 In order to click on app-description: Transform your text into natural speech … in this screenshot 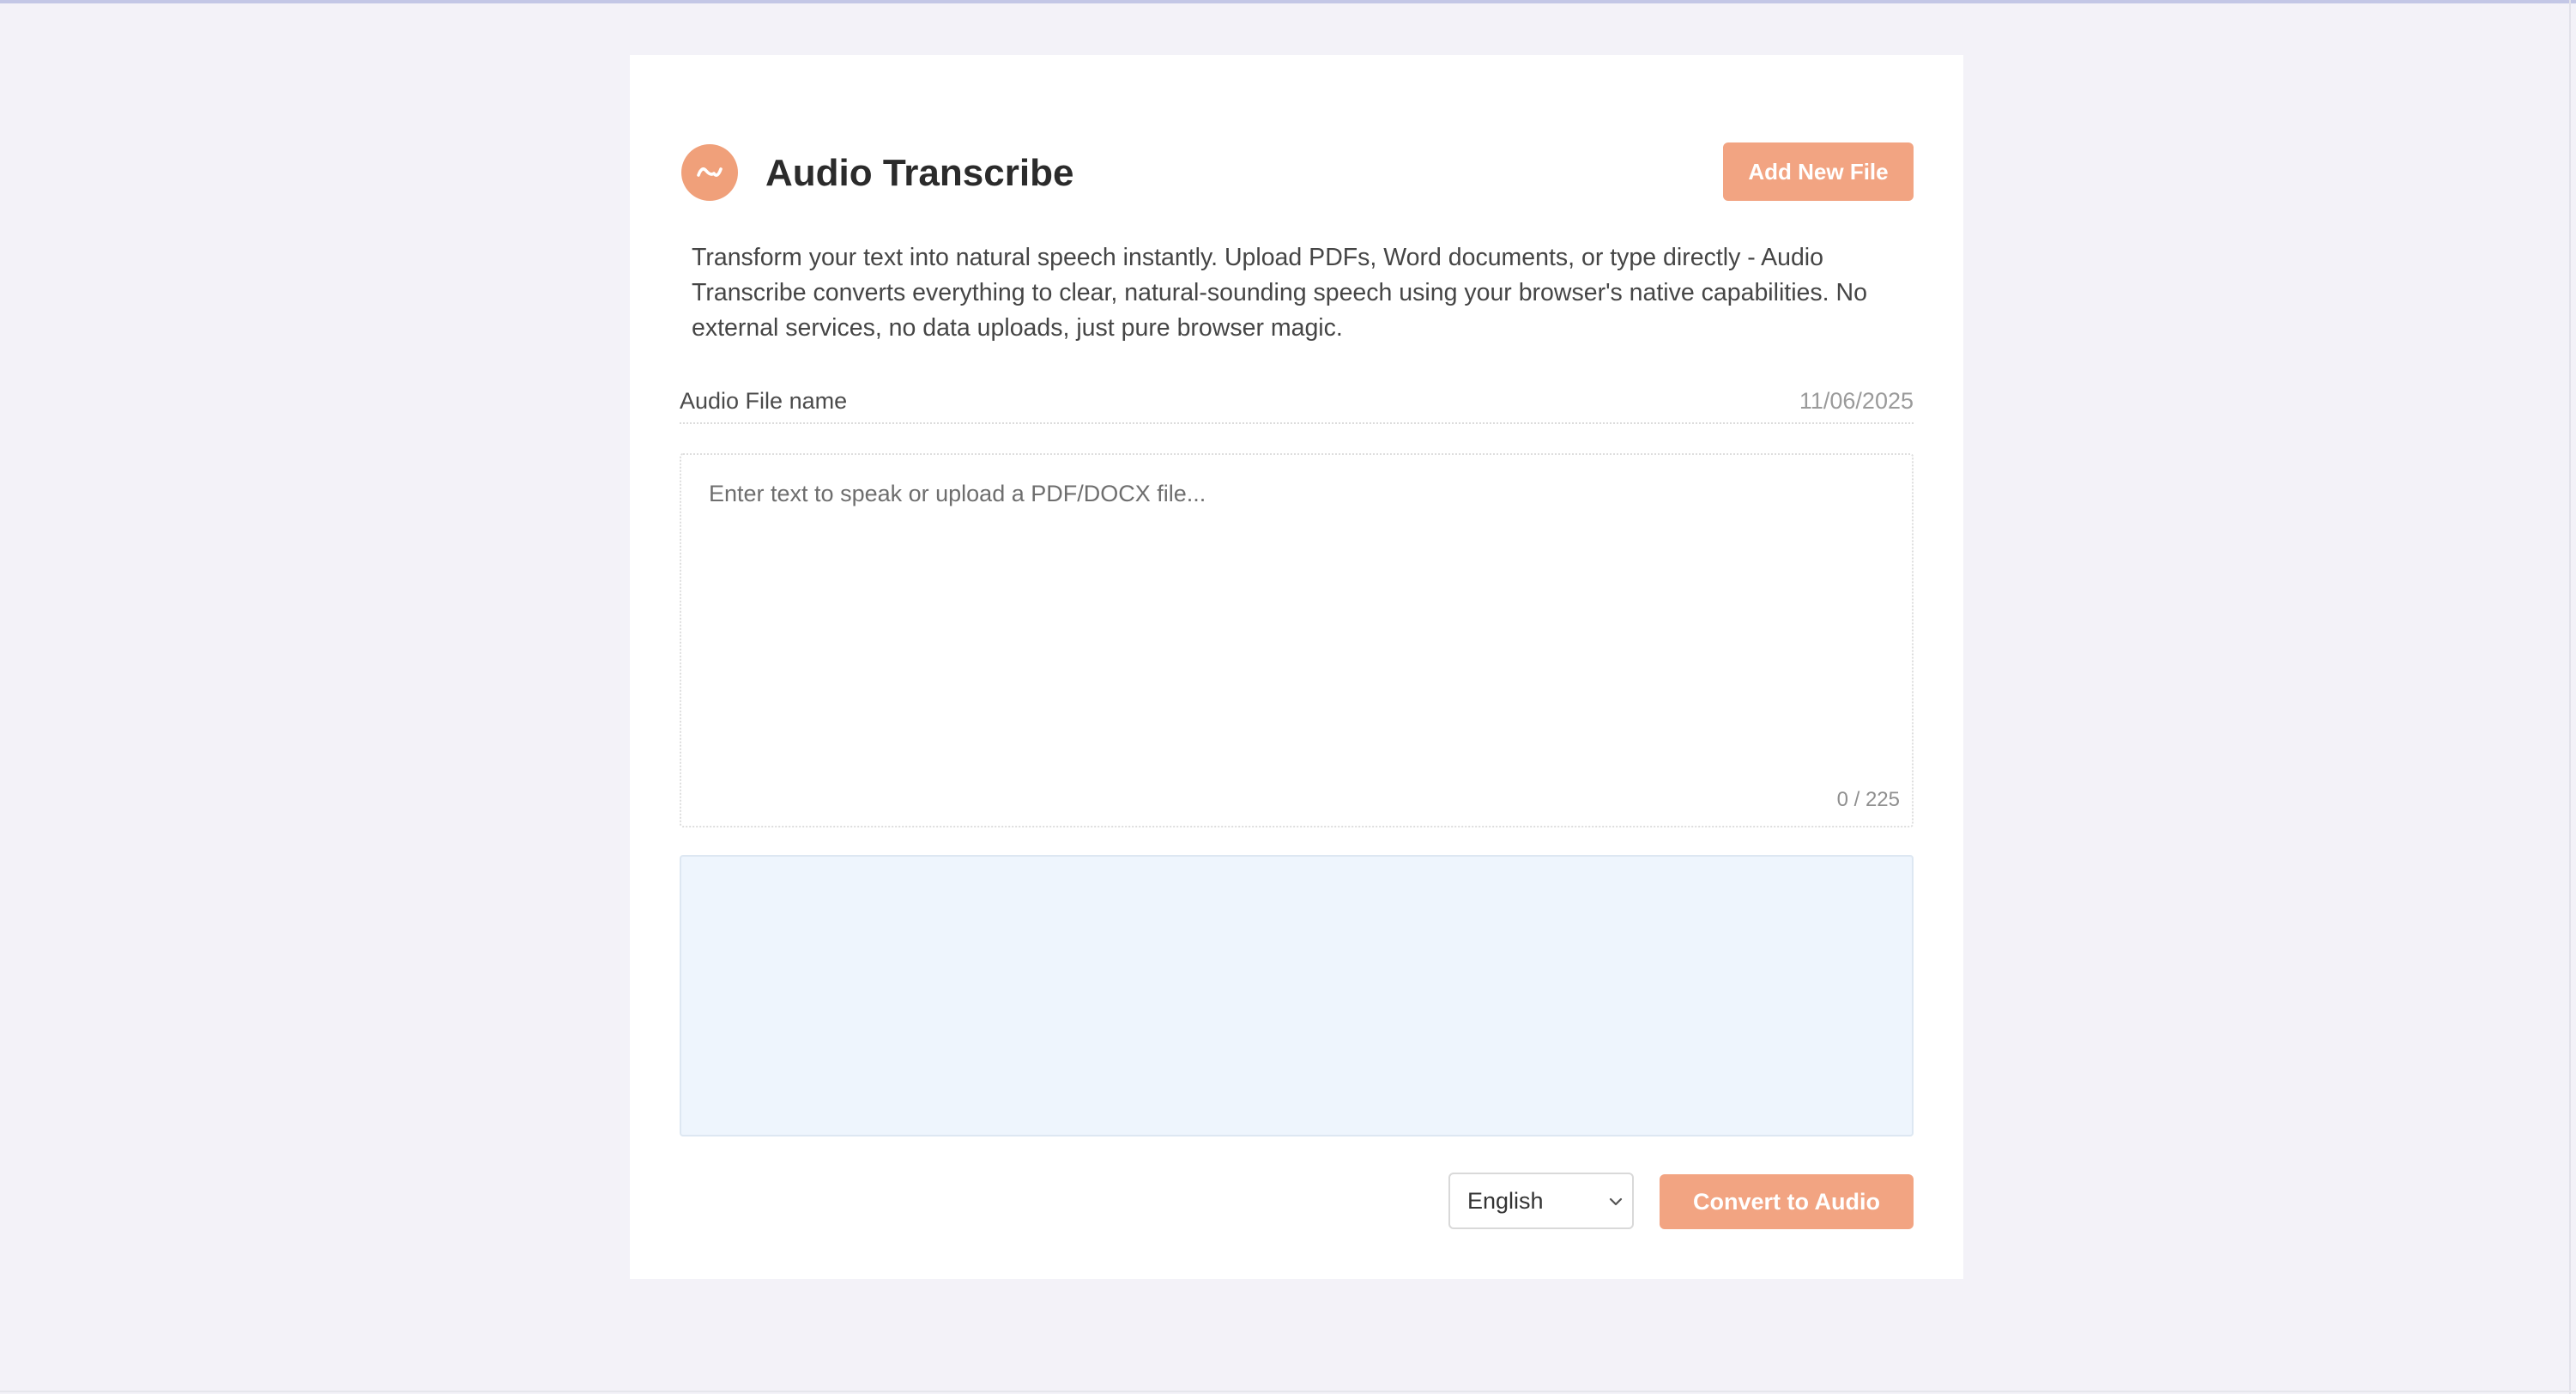, I will do `click(1279, 293)`.